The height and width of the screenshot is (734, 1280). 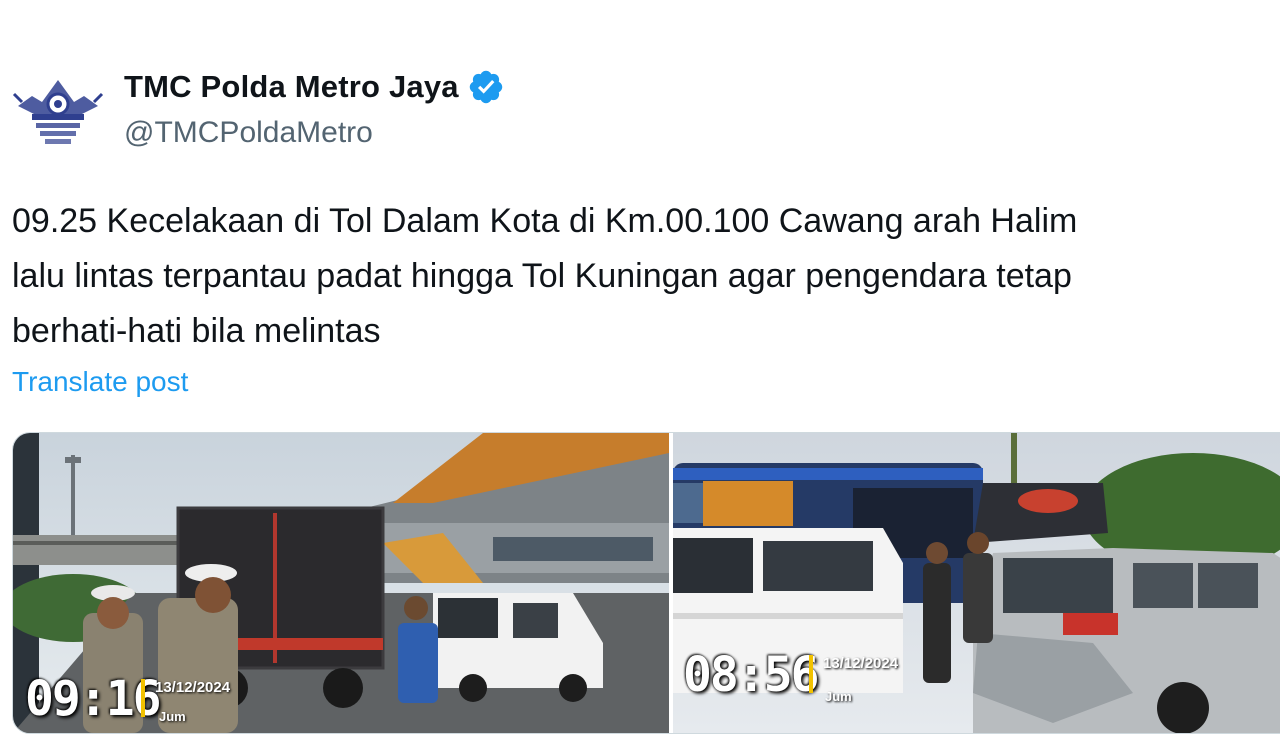 What do you see at coordinates (248, 133) in the screenshot?
I see `author-handle: @TMCPoldaMetro` at bounding box center [248, 133].